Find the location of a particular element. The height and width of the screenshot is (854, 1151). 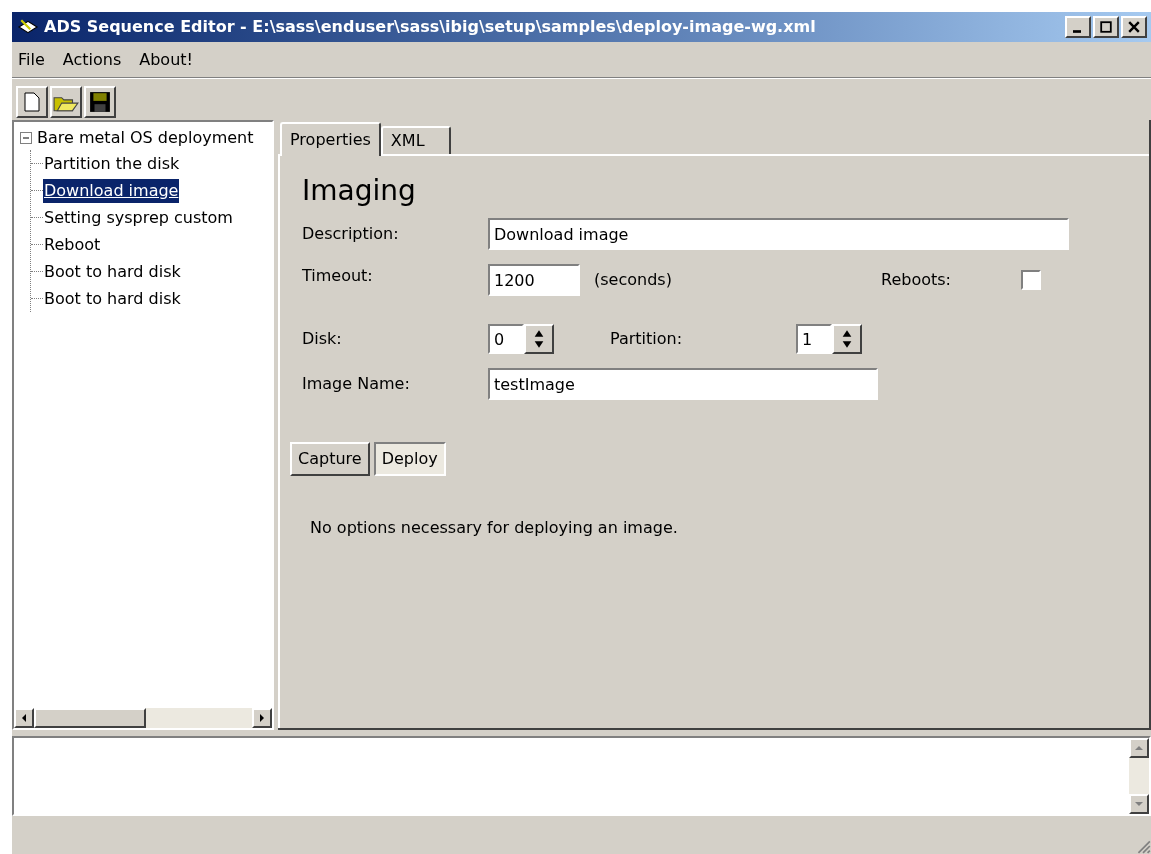

field-label: Description: is located at coordinates (351, 234).